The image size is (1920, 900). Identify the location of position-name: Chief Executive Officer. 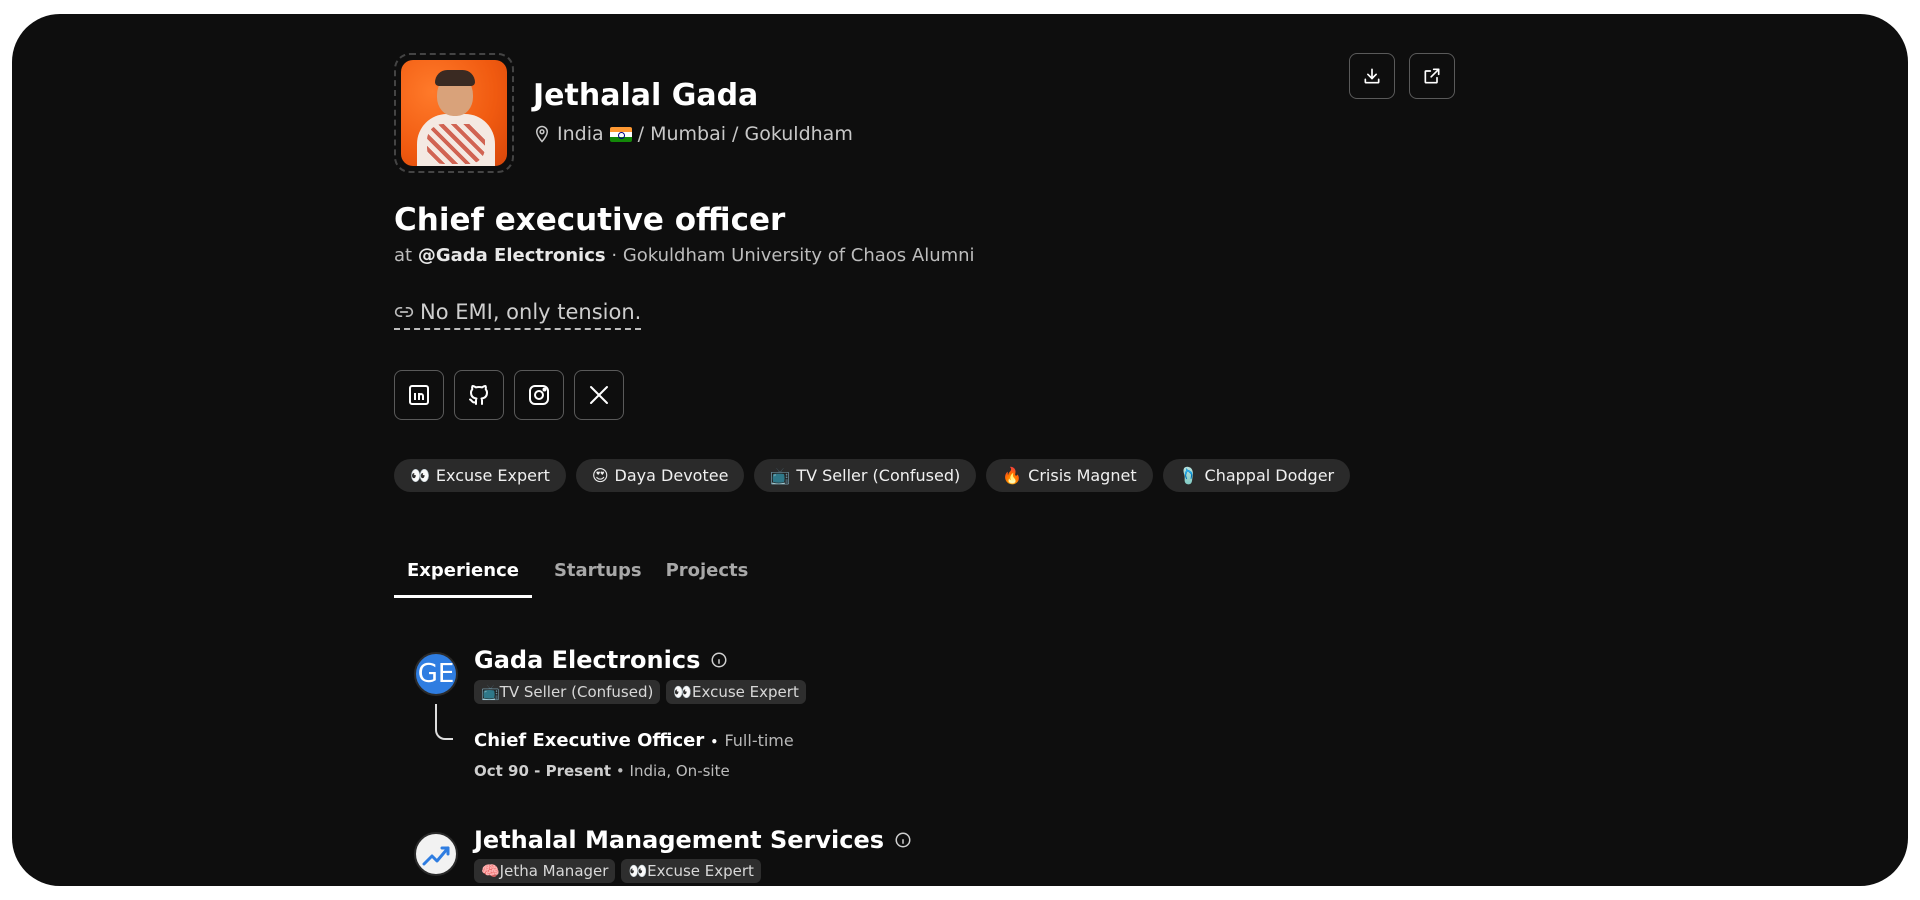
(589, 740).